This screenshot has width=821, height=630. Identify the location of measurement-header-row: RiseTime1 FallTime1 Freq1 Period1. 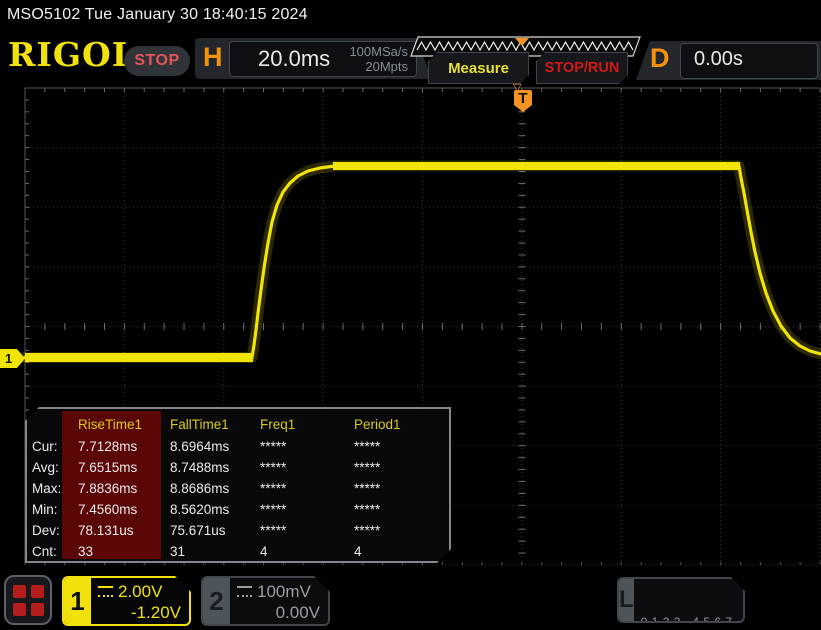
(240, 424).